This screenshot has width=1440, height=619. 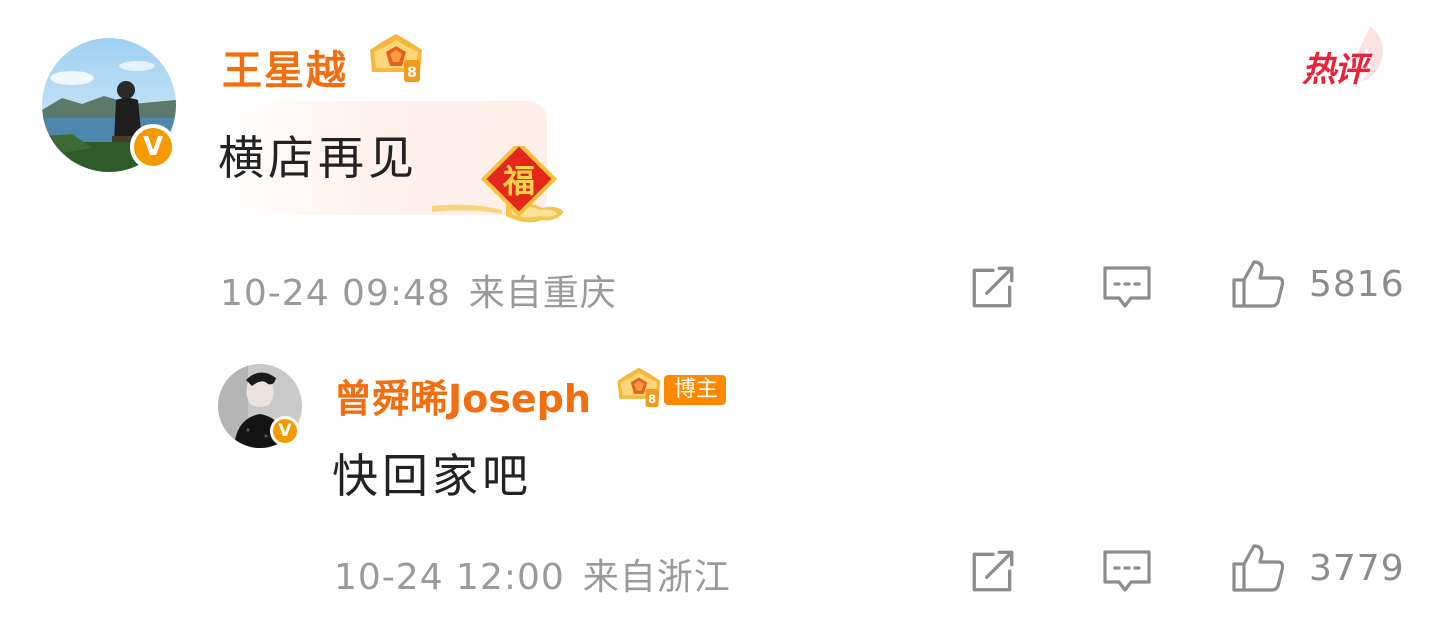 I want to click on username-label: 王星越, so click(x=285, y=67).